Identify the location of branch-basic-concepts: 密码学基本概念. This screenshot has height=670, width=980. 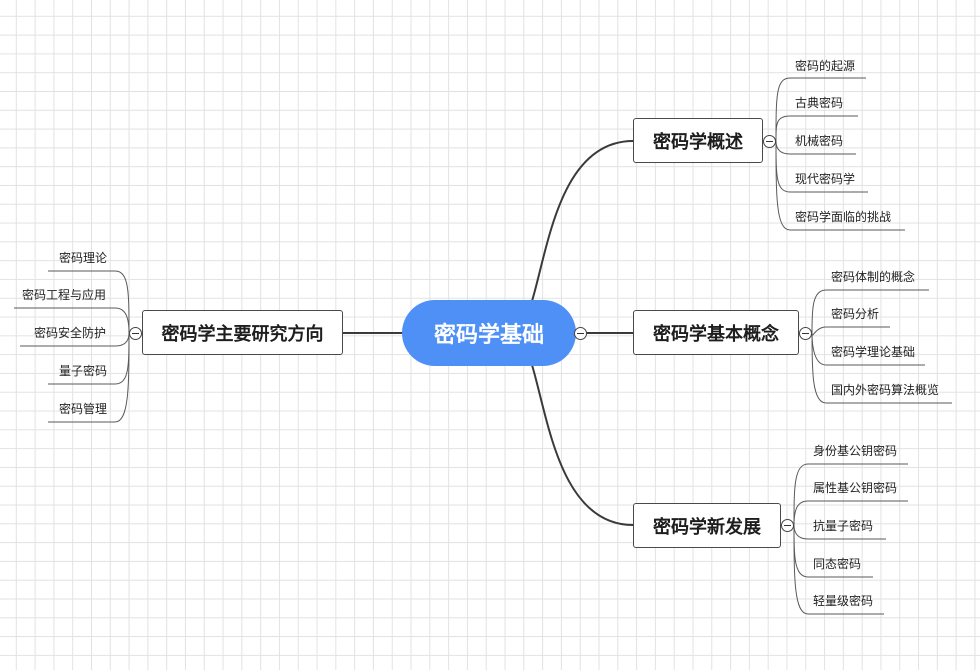
(716, 332).